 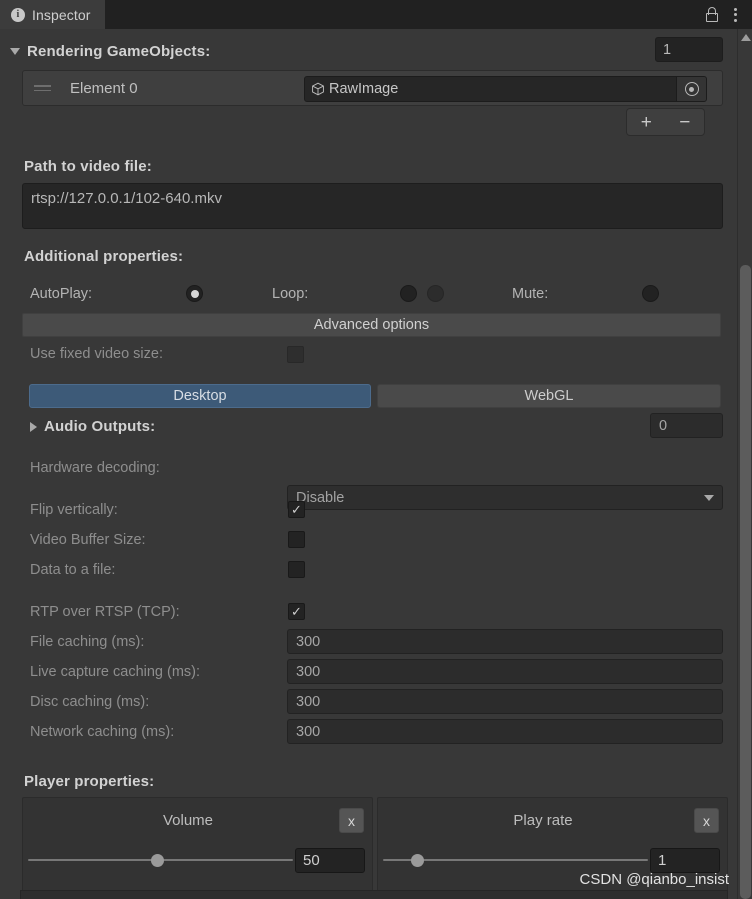 I want to click on caching-input-2: 300, so click(x=505, y=701).